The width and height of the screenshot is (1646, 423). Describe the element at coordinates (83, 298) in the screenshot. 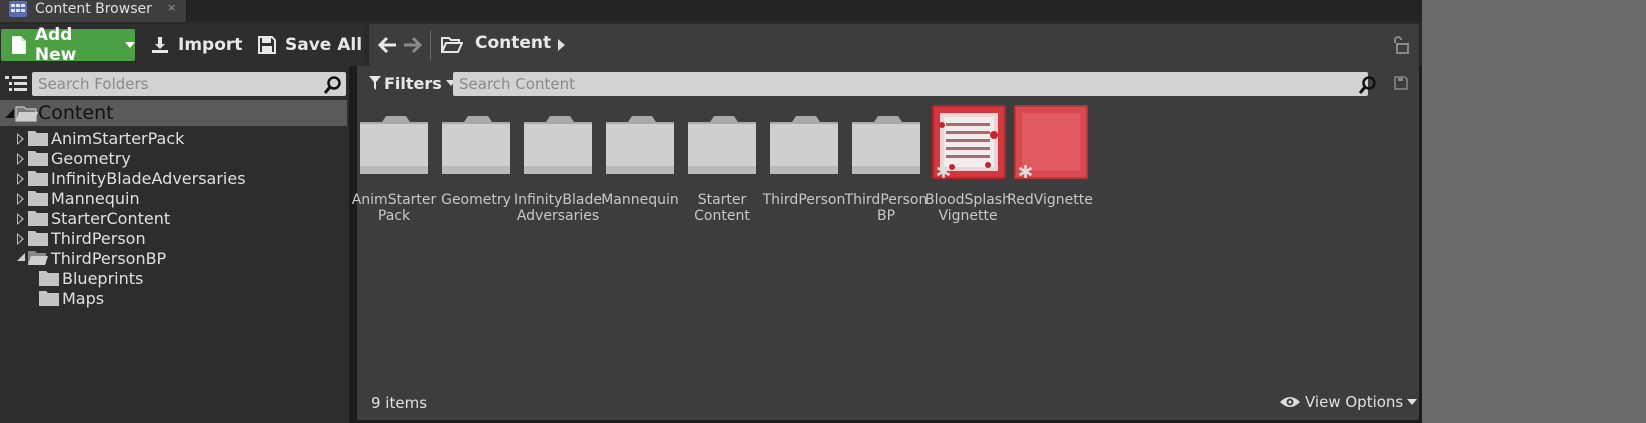

I see `tree-item-label: Maps` at that location.